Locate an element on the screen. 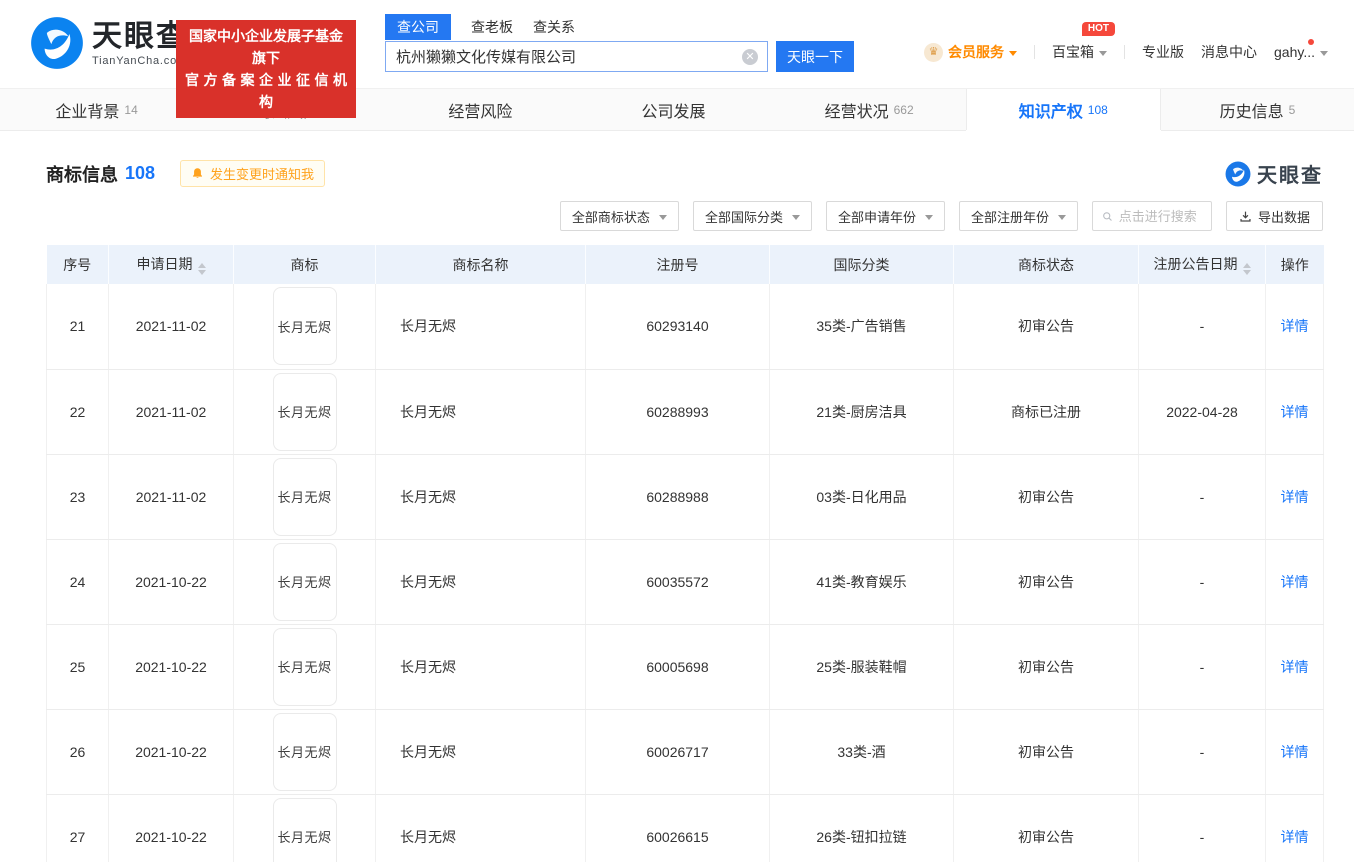 This screenshot has width=1354, height=862. company-search-input is located at coordinates (576, 56).